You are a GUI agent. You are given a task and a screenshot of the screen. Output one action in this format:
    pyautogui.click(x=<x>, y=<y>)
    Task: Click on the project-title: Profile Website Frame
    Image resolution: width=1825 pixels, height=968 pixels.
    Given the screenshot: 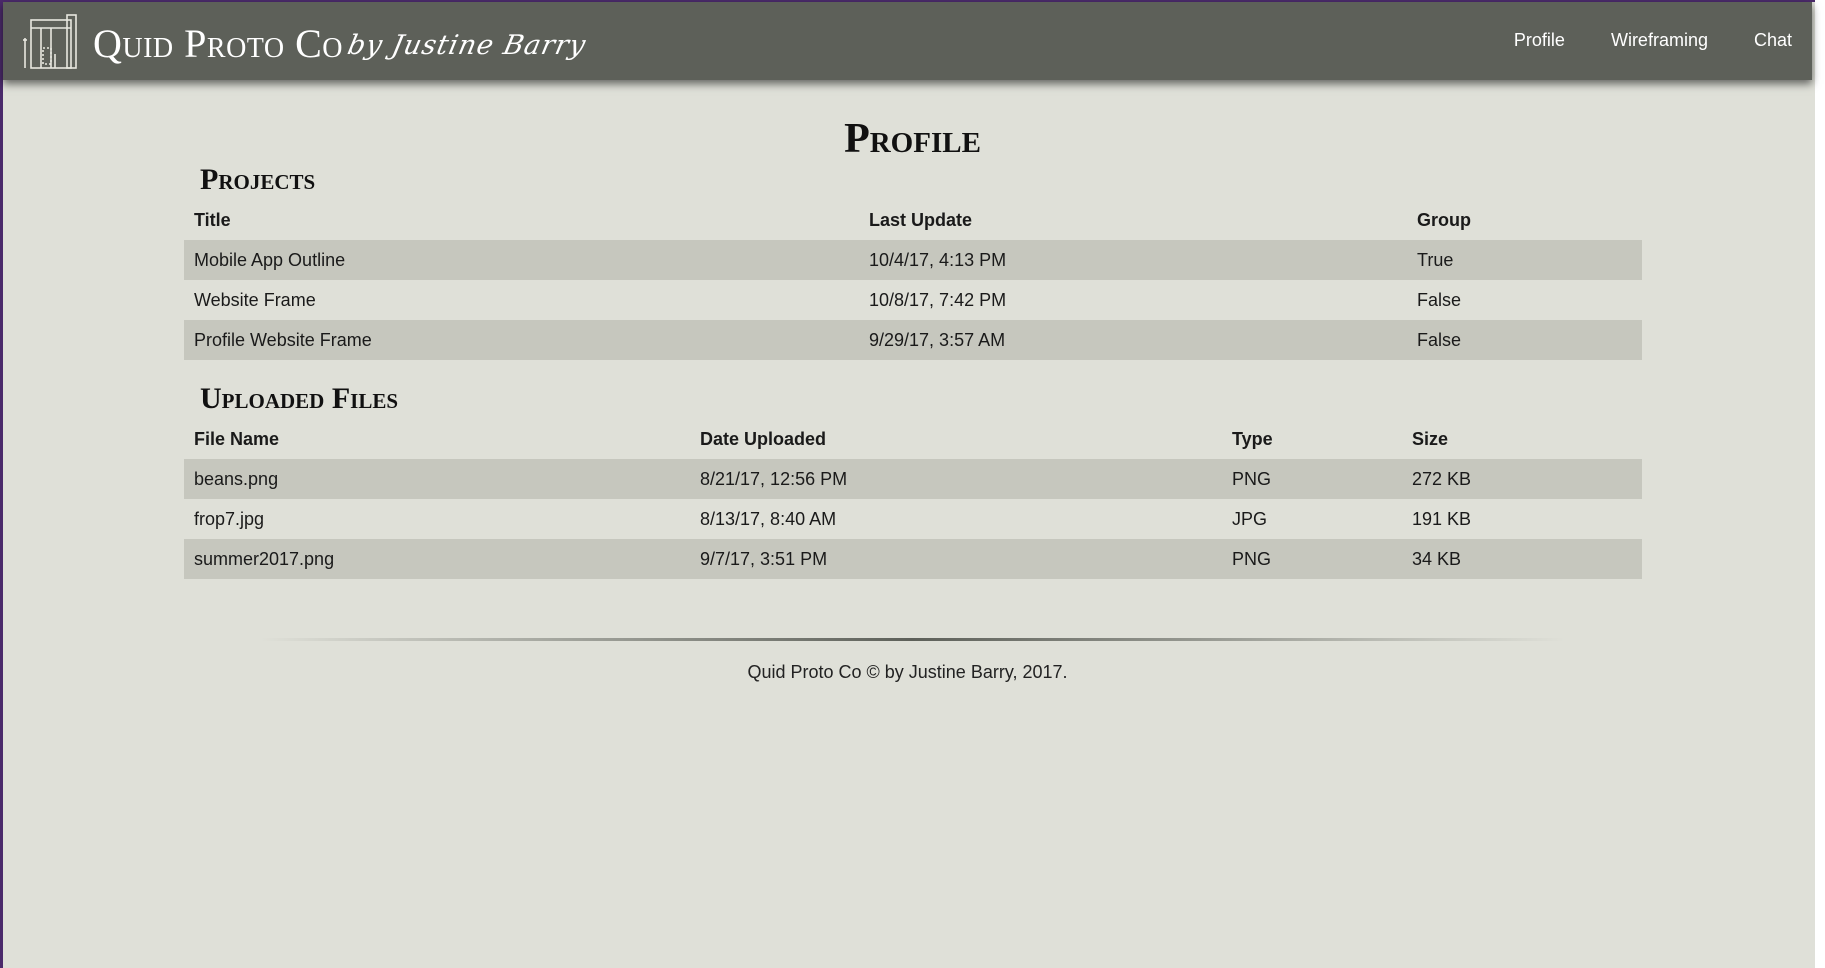 What is the action you would take?
    pyautogui.click(x=521, y=340)
    